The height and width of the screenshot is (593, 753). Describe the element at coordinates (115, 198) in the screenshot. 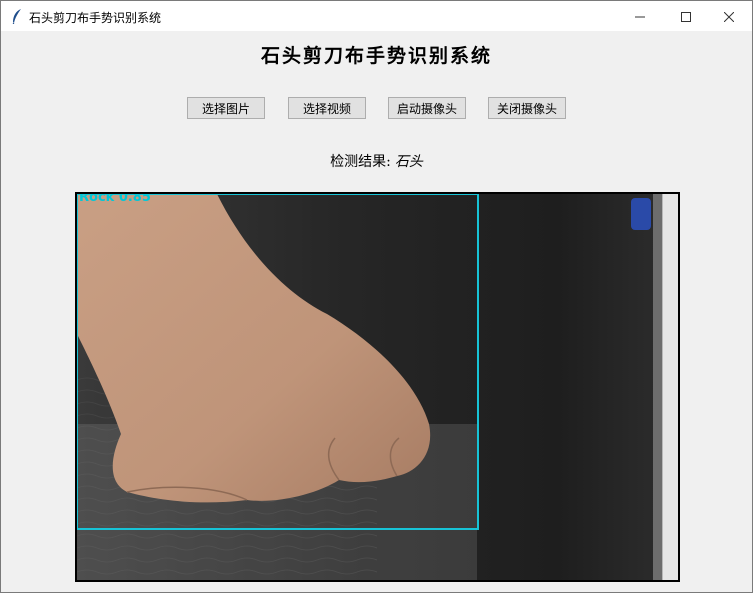

I see `detection-label: Rock 0.85` at that location.